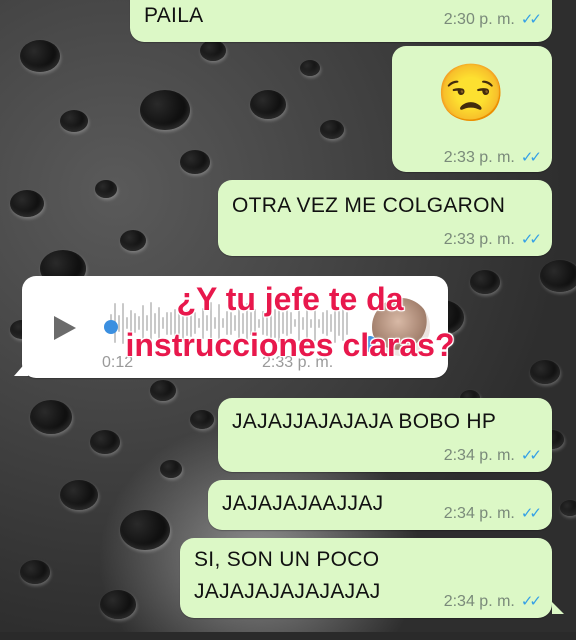 This screenshot has width=576, height=640. What do you see at coordinates (290, 345) in the screenshot?
I see `meme-caption-line2: instrucciones claras?` at bounding box center [290, 345].